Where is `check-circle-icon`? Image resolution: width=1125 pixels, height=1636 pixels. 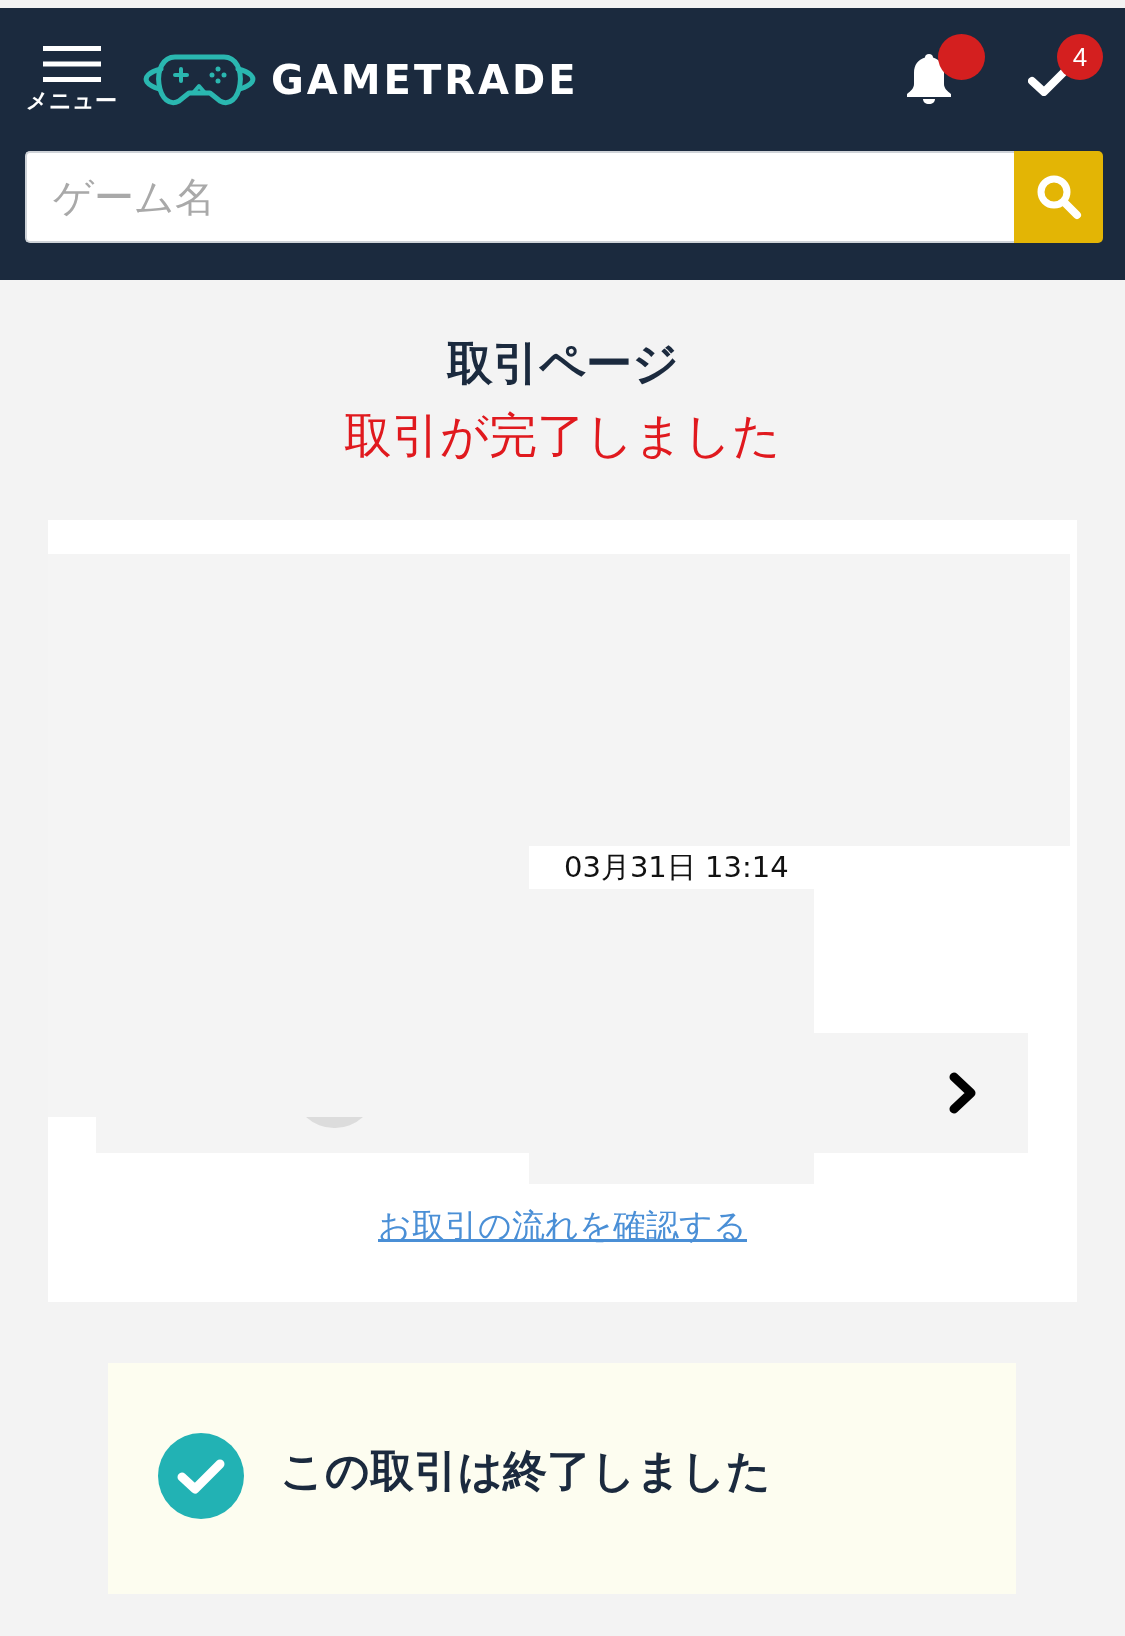
check-circle-icon is located at coordinates (201, 1475).